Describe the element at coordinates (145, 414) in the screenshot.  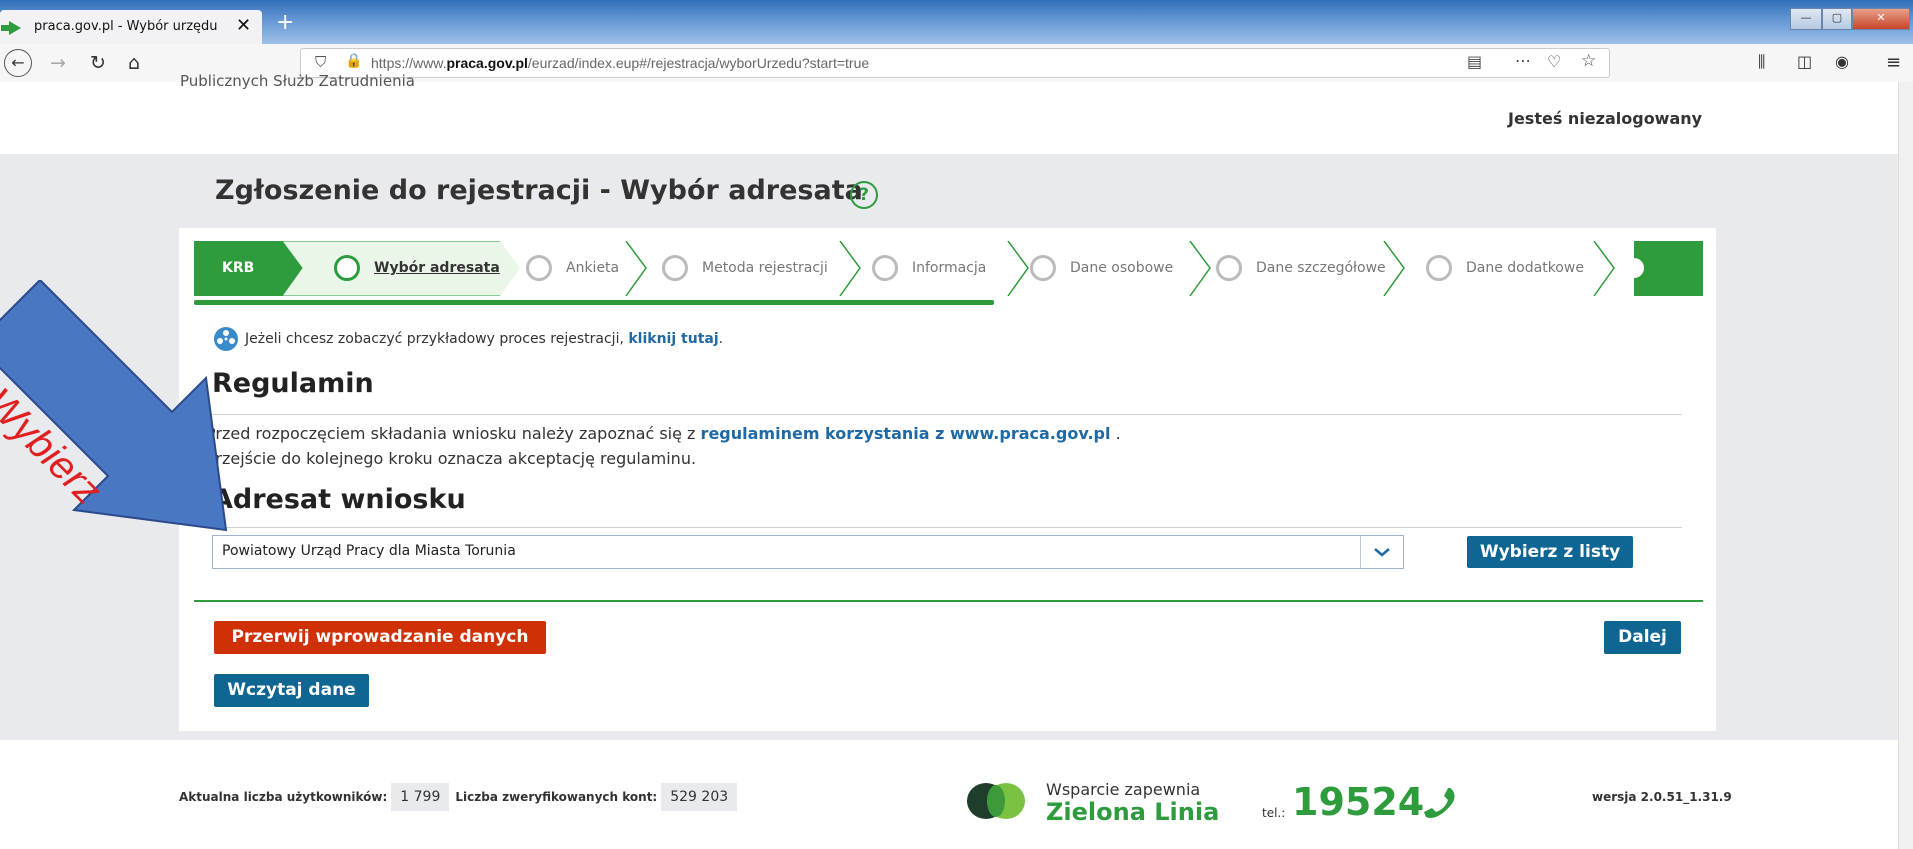
I see `annotation-arrow: Wybierz` at that location.